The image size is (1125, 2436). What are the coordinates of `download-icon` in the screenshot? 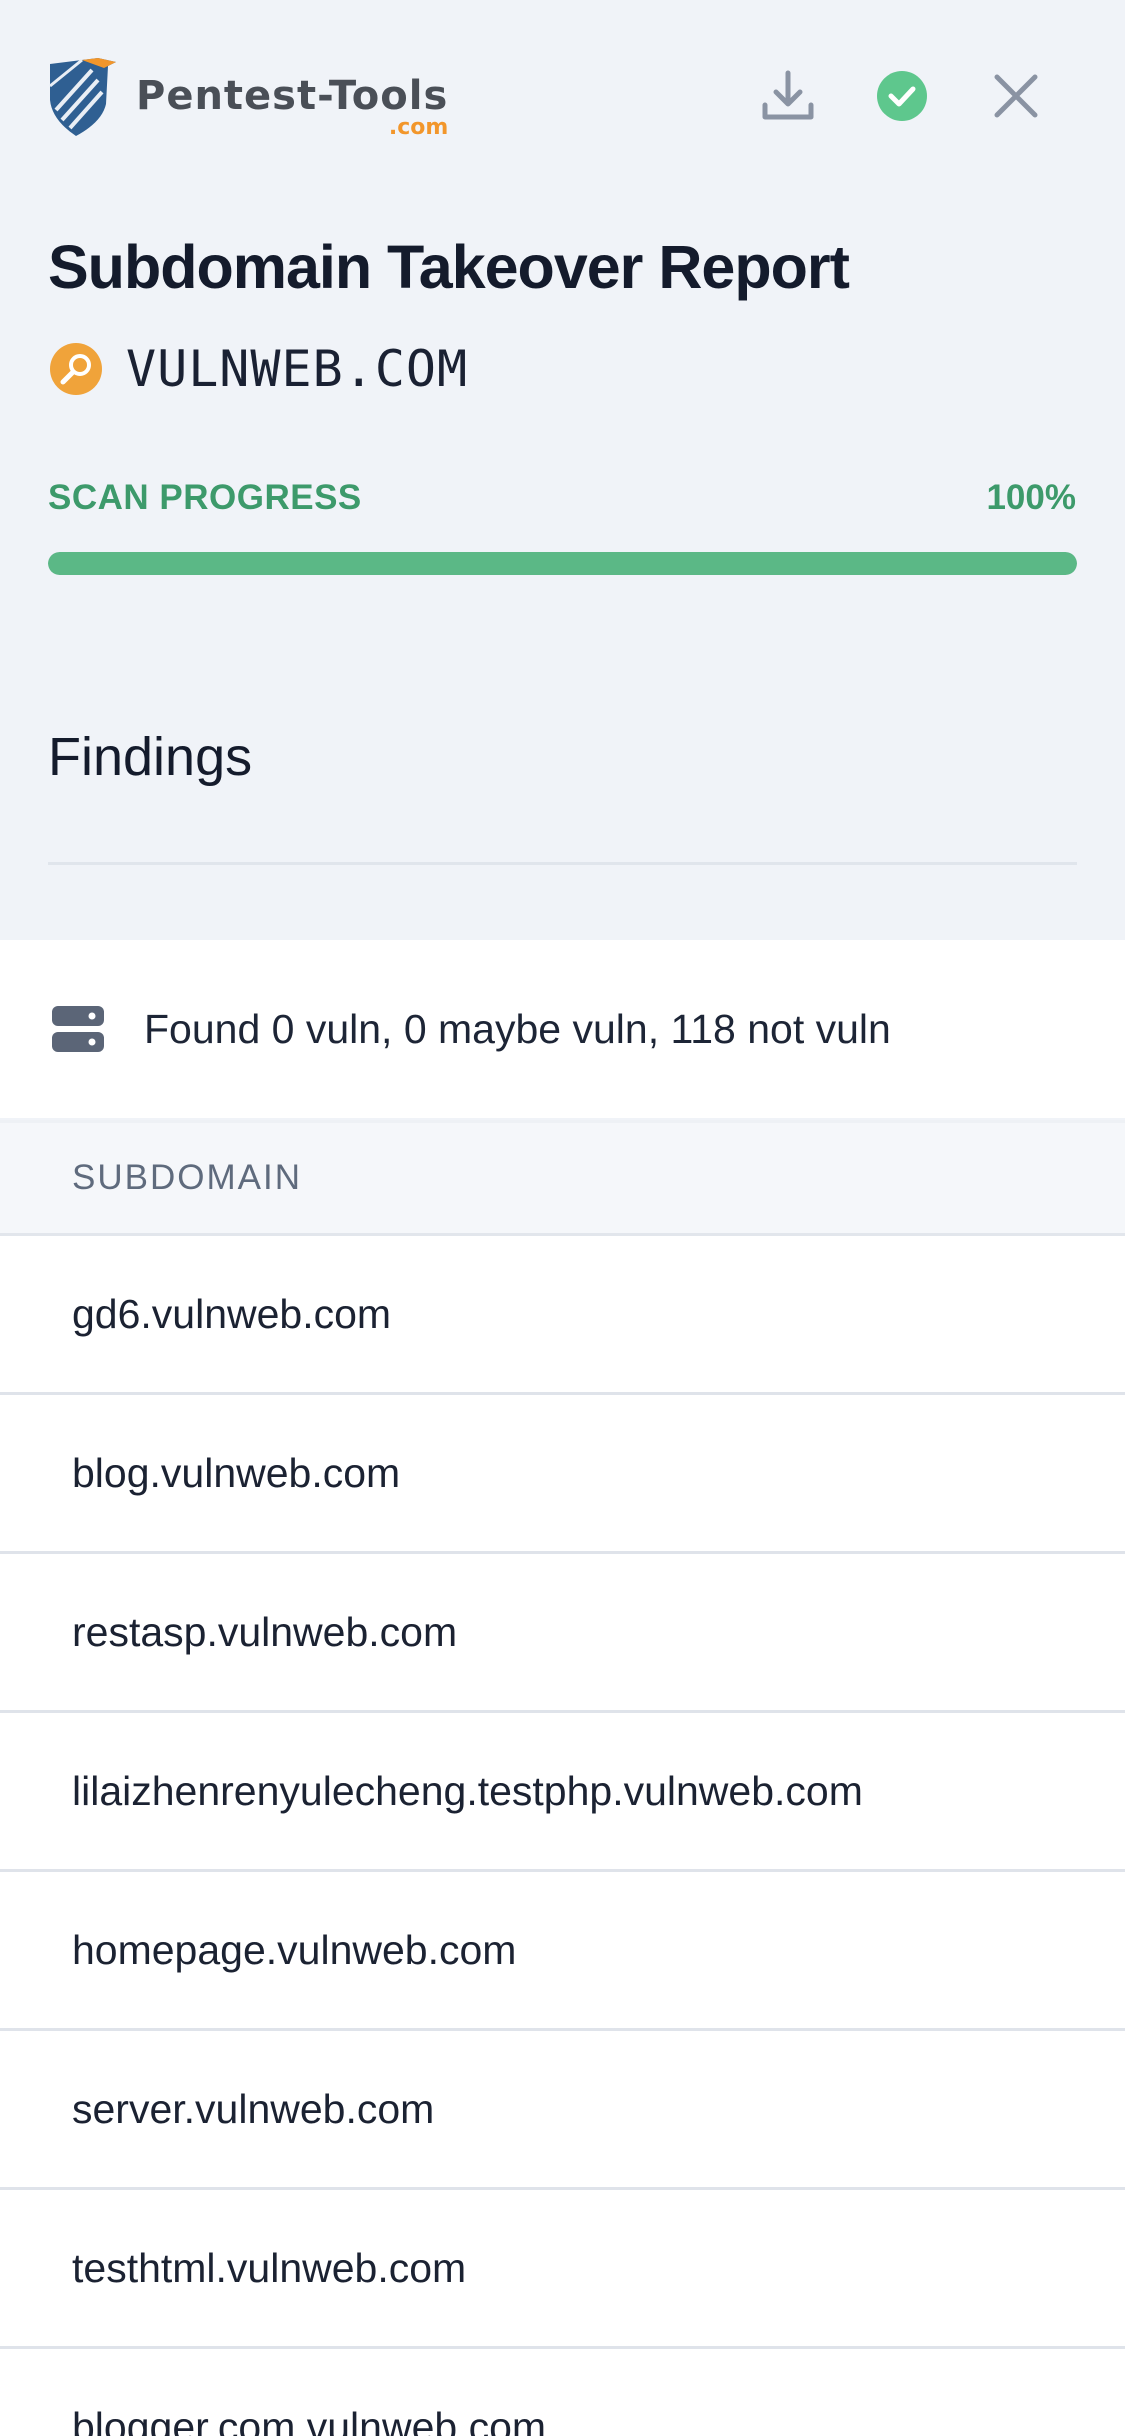 It's located at (788, 95).